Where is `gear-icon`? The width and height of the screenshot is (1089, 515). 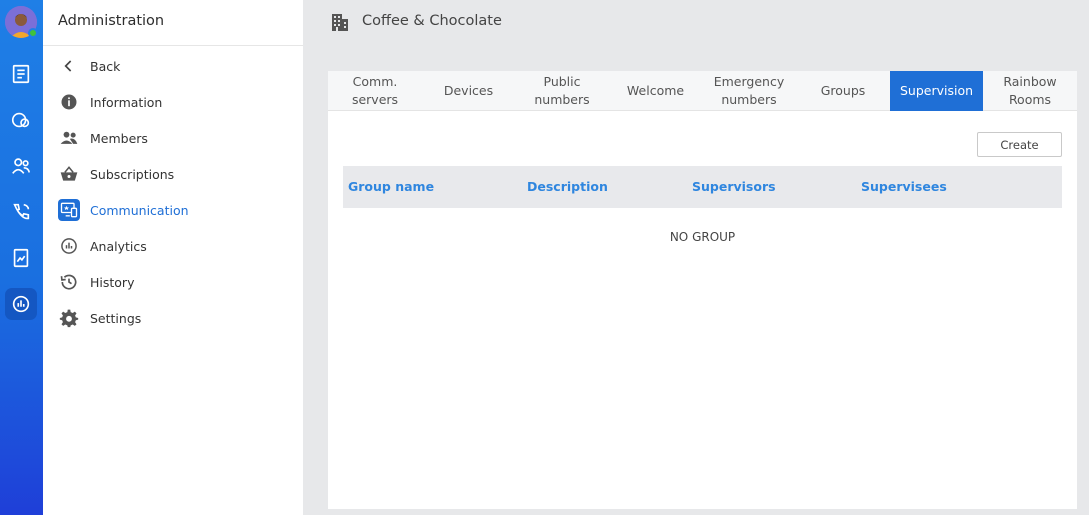
gear-icon is located at coordinates (69, 318).